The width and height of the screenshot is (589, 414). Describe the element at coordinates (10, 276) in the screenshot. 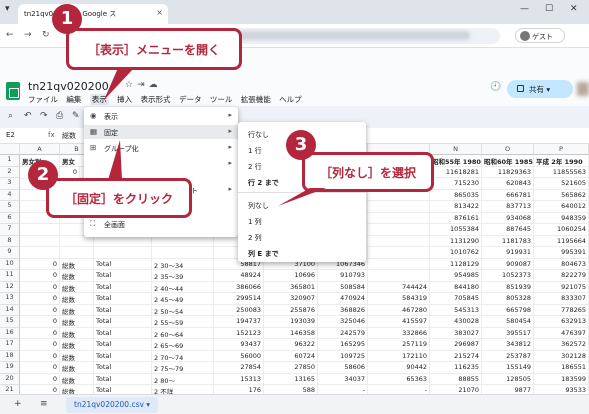

I see `row-header: 11` at that location.